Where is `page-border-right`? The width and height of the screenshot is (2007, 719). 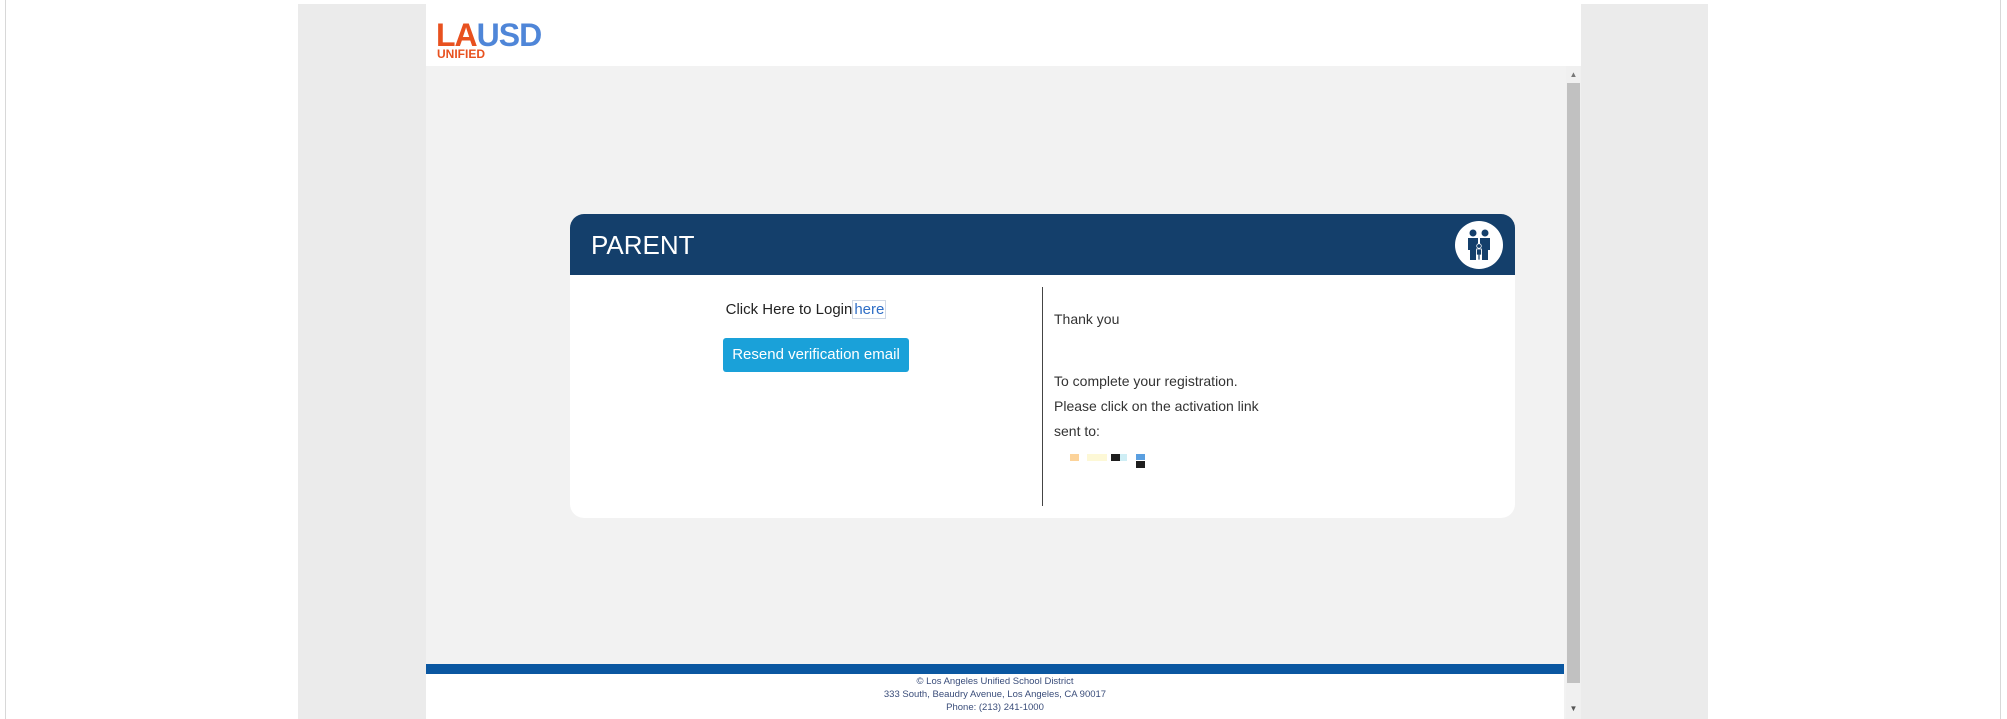
page-border-right is located at coordinates (2000, 359).